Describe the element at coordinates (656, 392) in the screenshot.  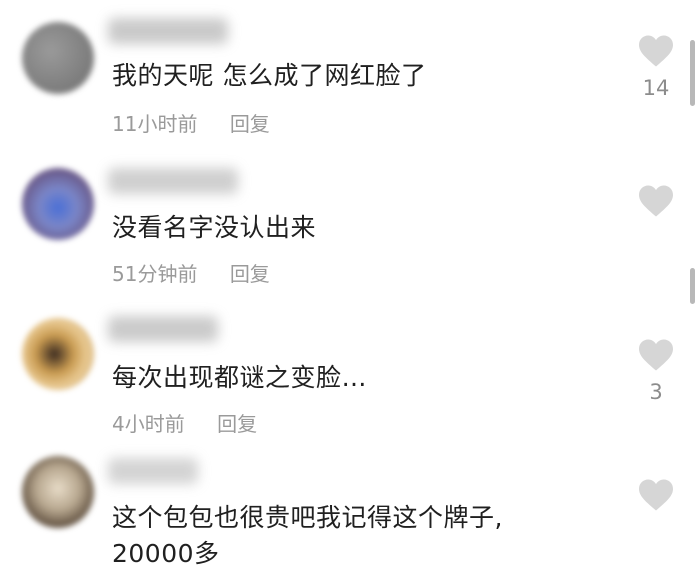
I see `like-count: 3` at that location.